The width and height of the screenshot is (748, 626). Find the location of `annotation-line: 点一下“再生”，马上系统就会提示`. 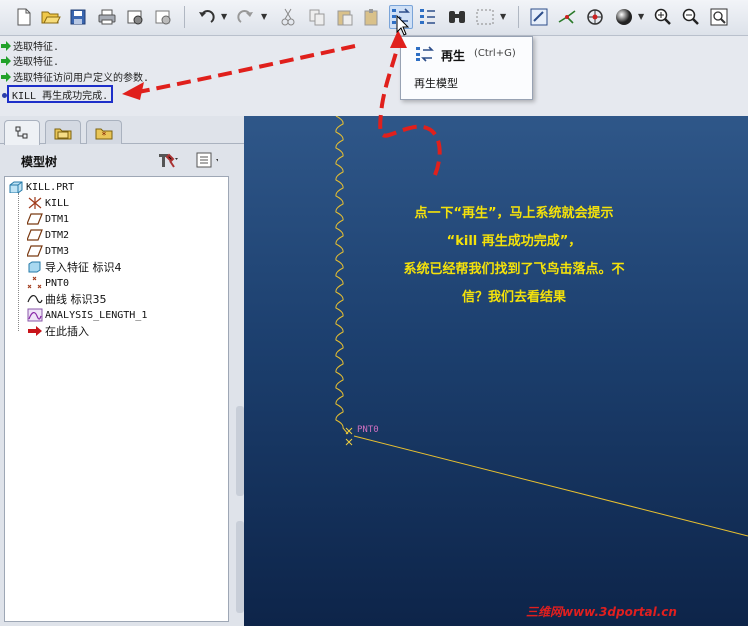

annotation-line: 点一下“再生”，马上系统就会提示 is located at coordinates (514, 213).